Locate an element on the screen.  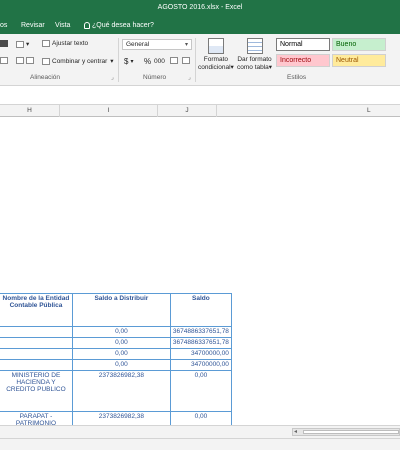
style-neutral: Neutral is located at coordinates (359, 60).